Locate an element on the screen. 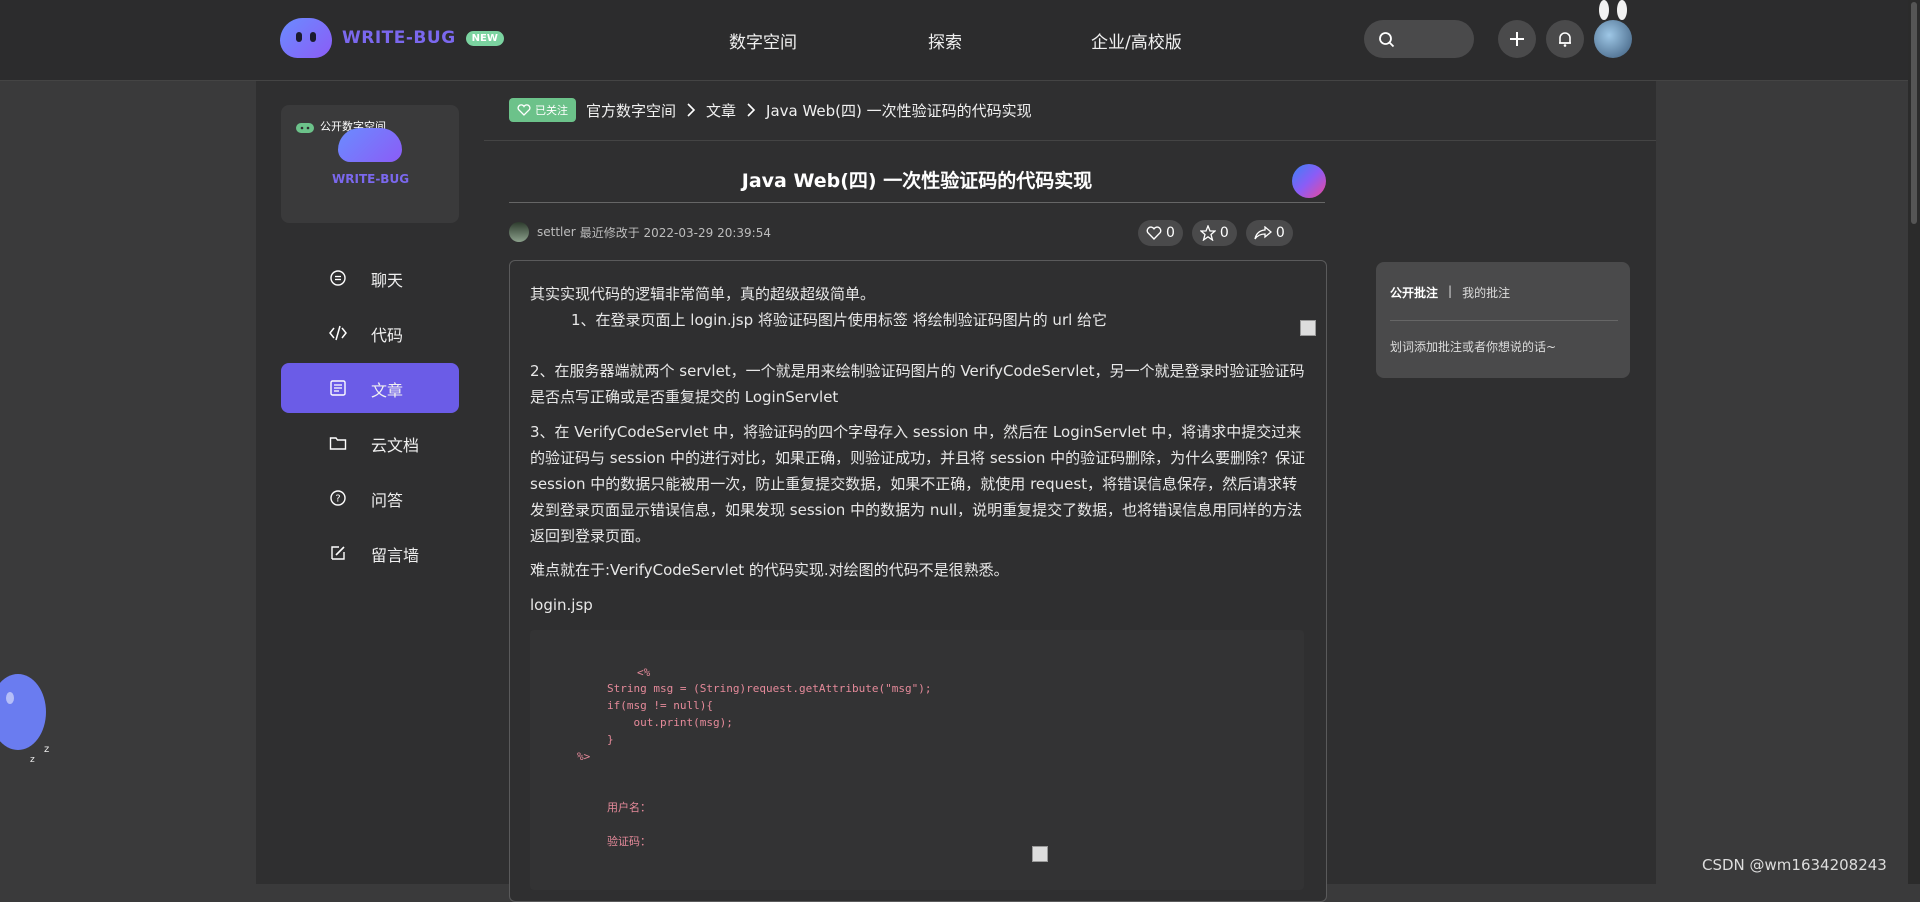  sleeping-mascot-icon: z z z is located at coordinates (25, 717).